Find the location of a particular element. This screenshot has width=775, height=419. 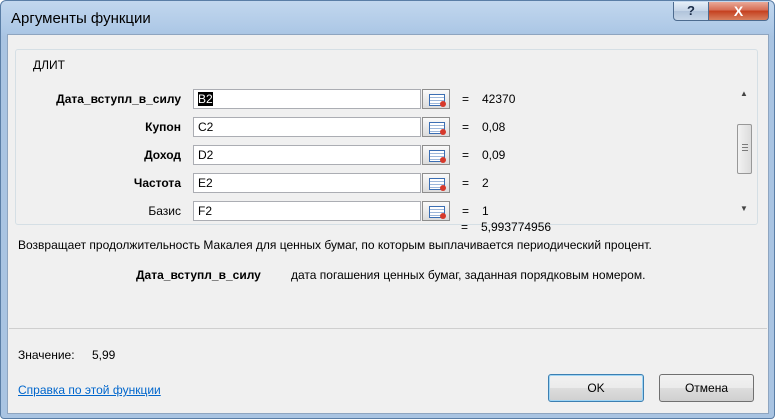

collapse-dialog-button-yield is located at coordinates (436, 155).